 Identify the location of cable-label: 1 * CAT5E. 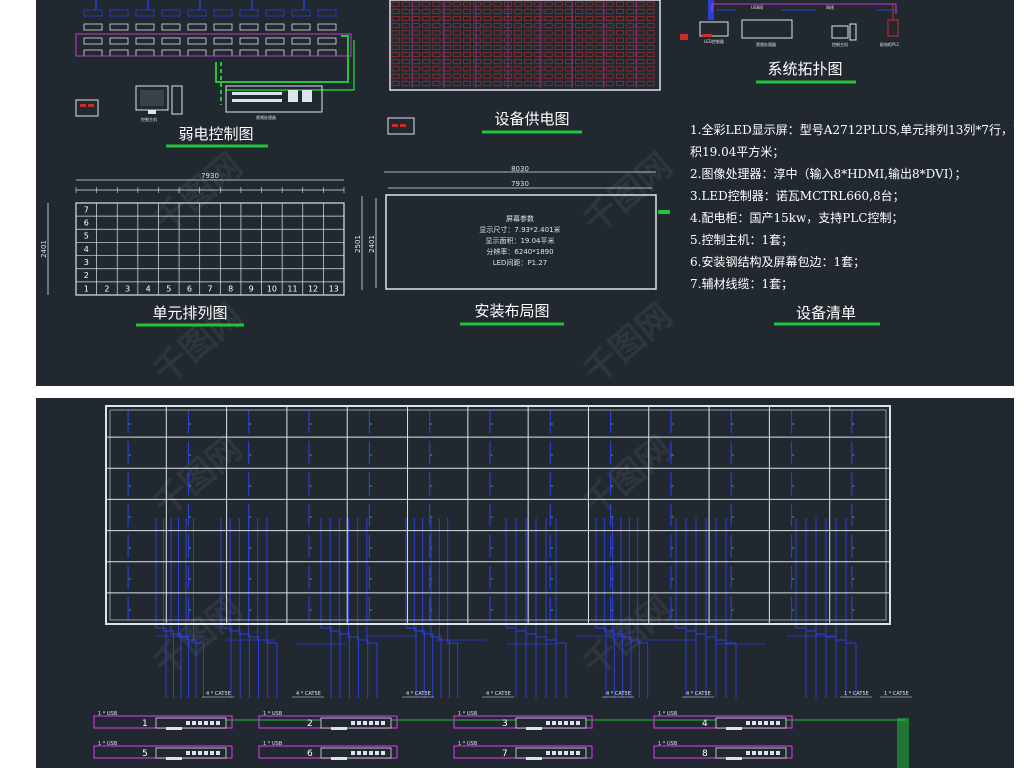
(896, 694).